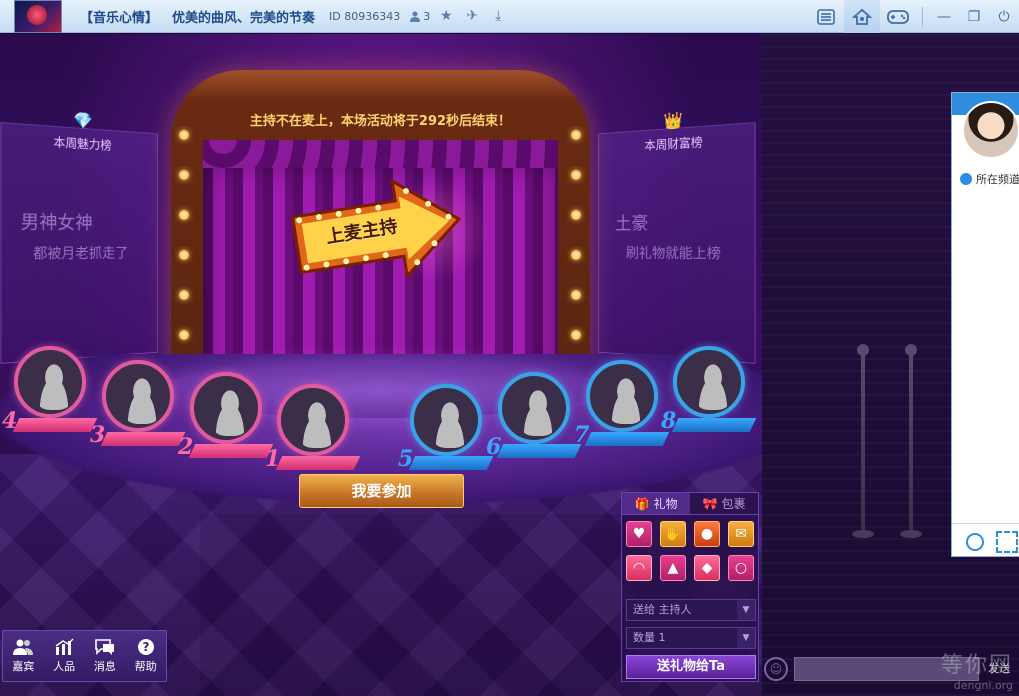 The height and width of the screenshot is (696, 1019). Describe the element at coordinates (365, 16) in the screenshot. I see `room-id: ID 80936343` at that location.